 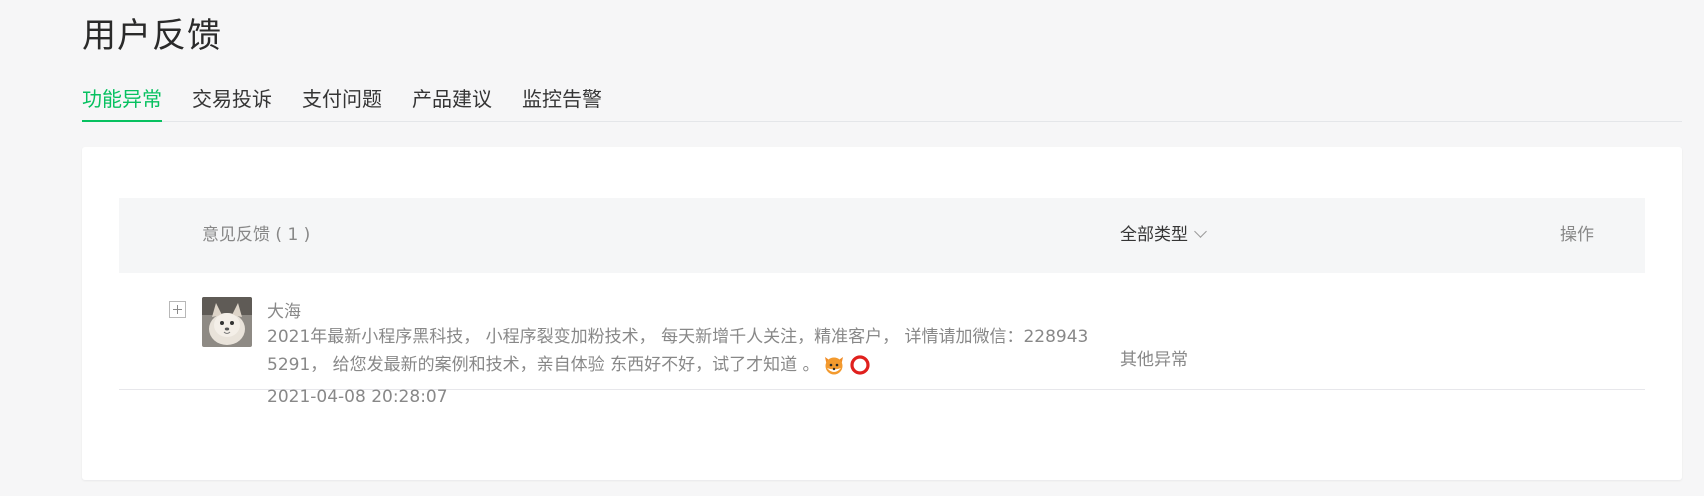 I want to click on feedback-type: 其他异常, so click(x=1154, y=360).